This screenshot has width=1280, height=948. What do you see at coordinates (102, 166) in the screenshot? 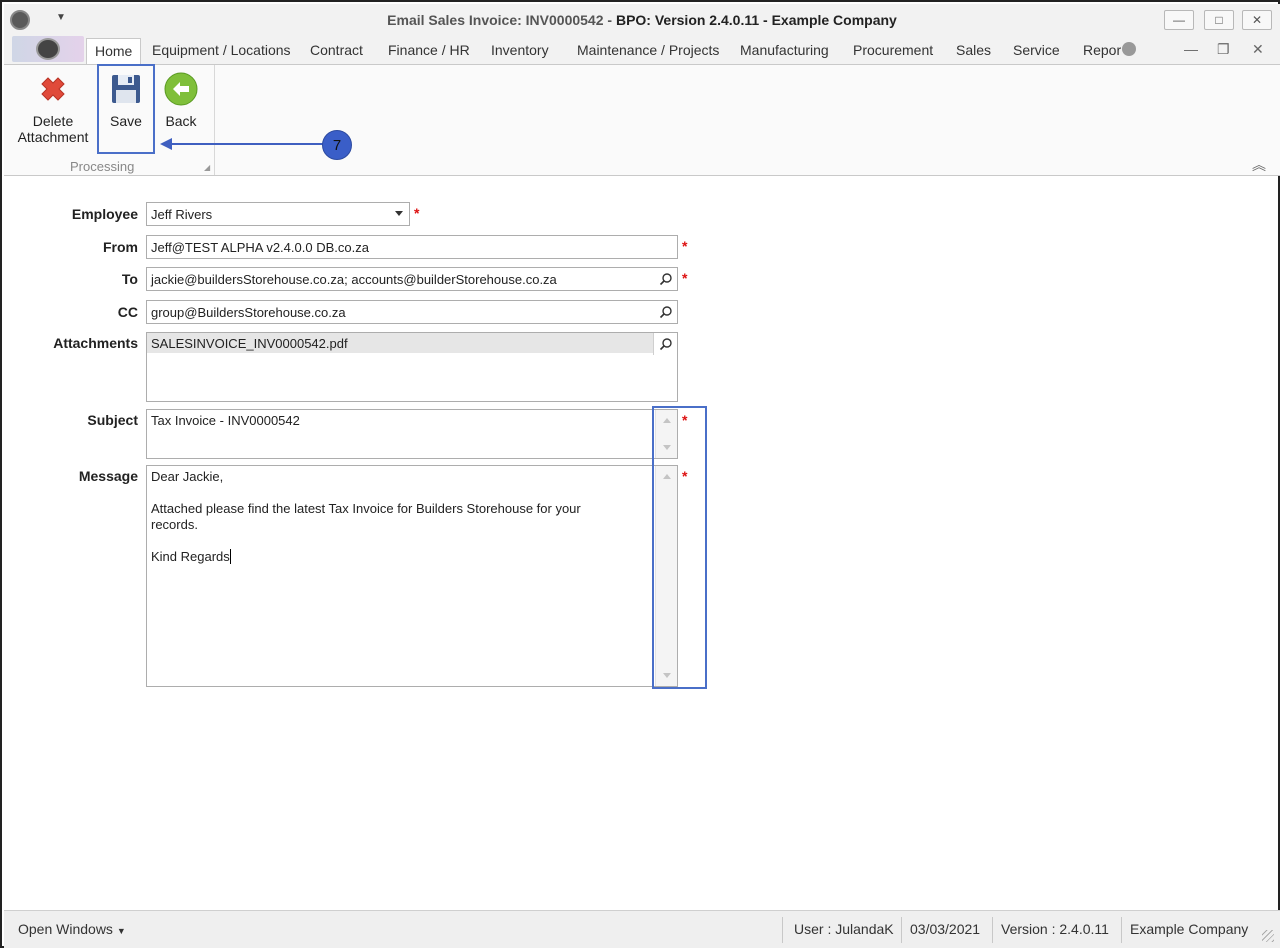
I see `processing-group-label: Processing` at bounding box center [102, 166].